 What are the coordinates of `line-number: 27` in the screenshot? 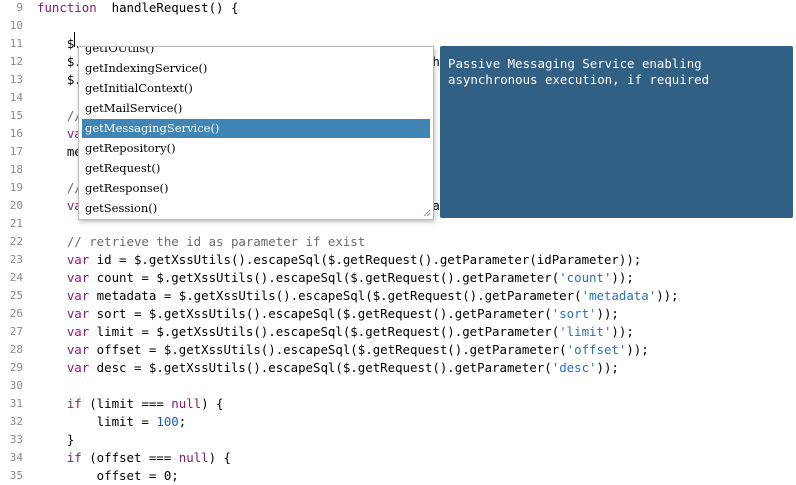 It's located at (16, 331).